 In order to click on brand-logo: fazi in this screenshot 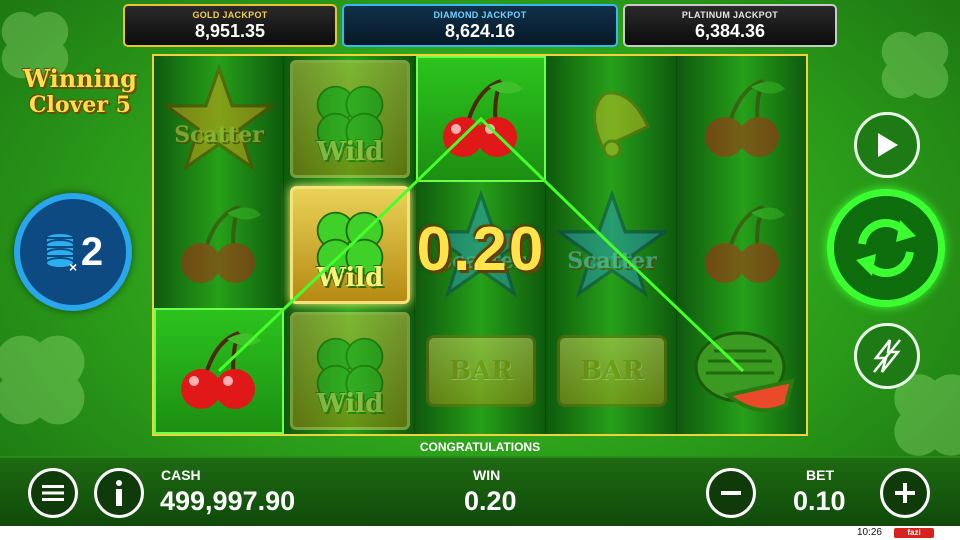, I will do `click(914, 533)`.